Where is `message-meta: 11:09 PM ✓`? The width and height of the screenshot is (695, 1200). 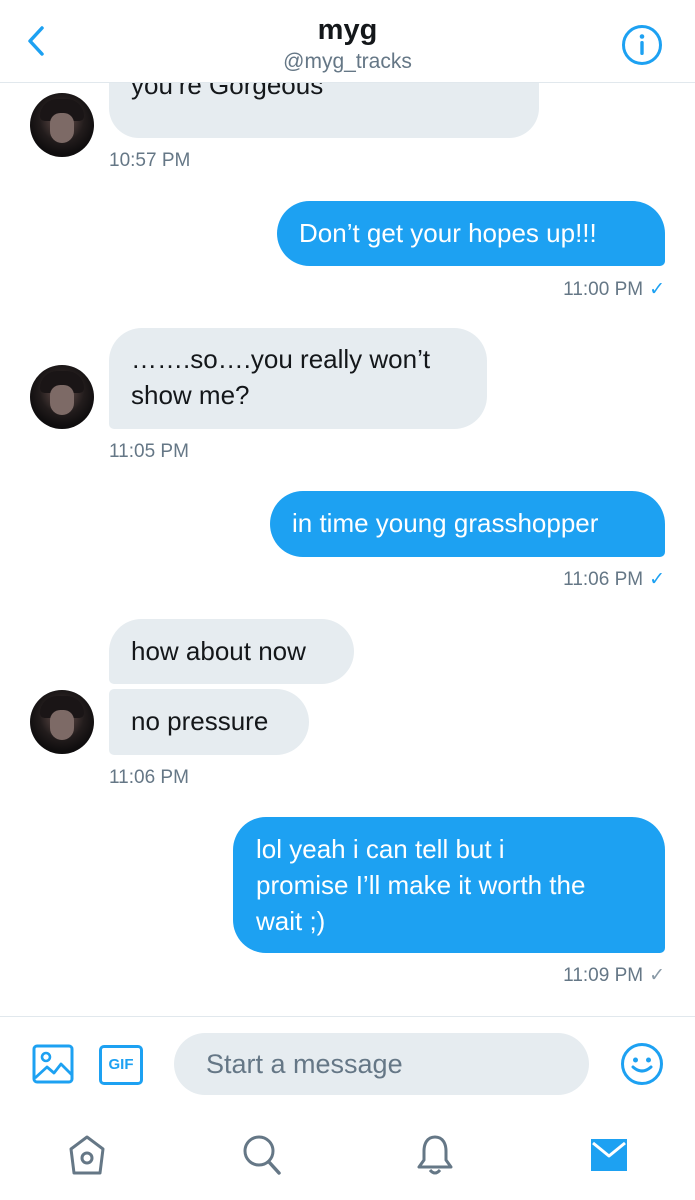 message-meta: 11:09 PM ✓ is located at coordinates (614, 975).